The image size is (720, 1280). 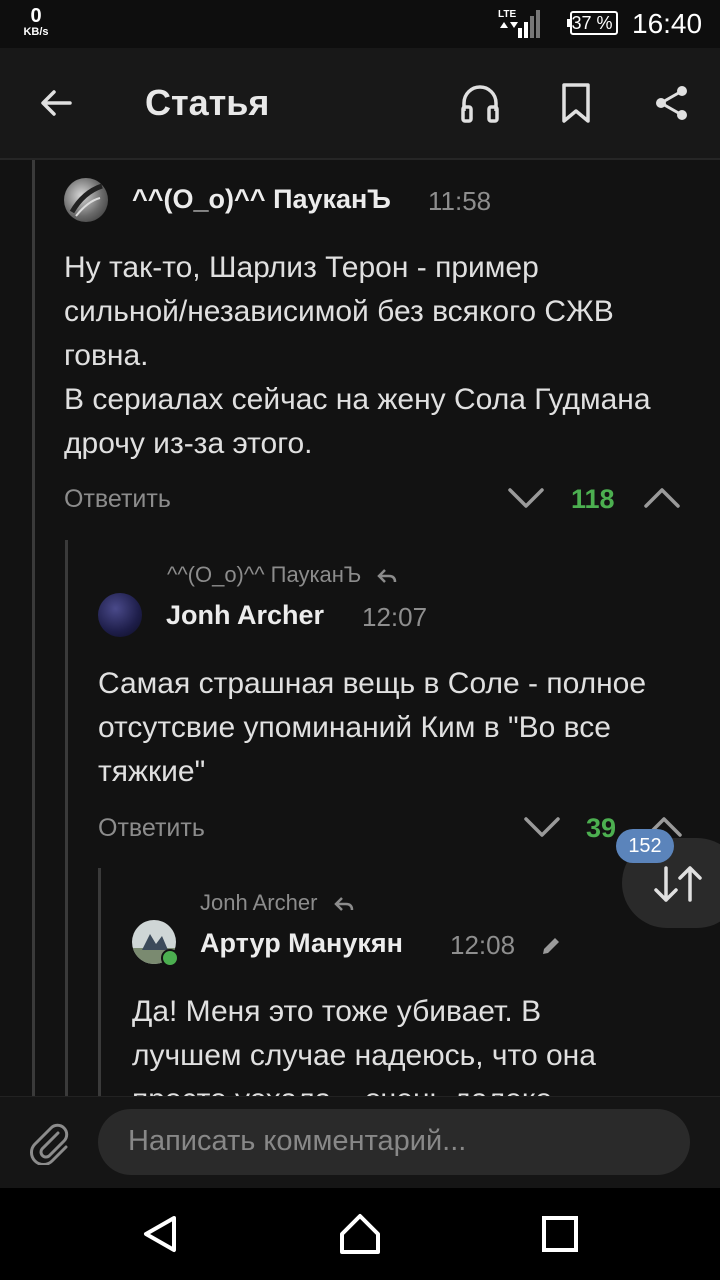 What do you see at coordinates (483, 945) in the screenshot?
I see `comment-time: 12:08` at bounding box center [483, 945].